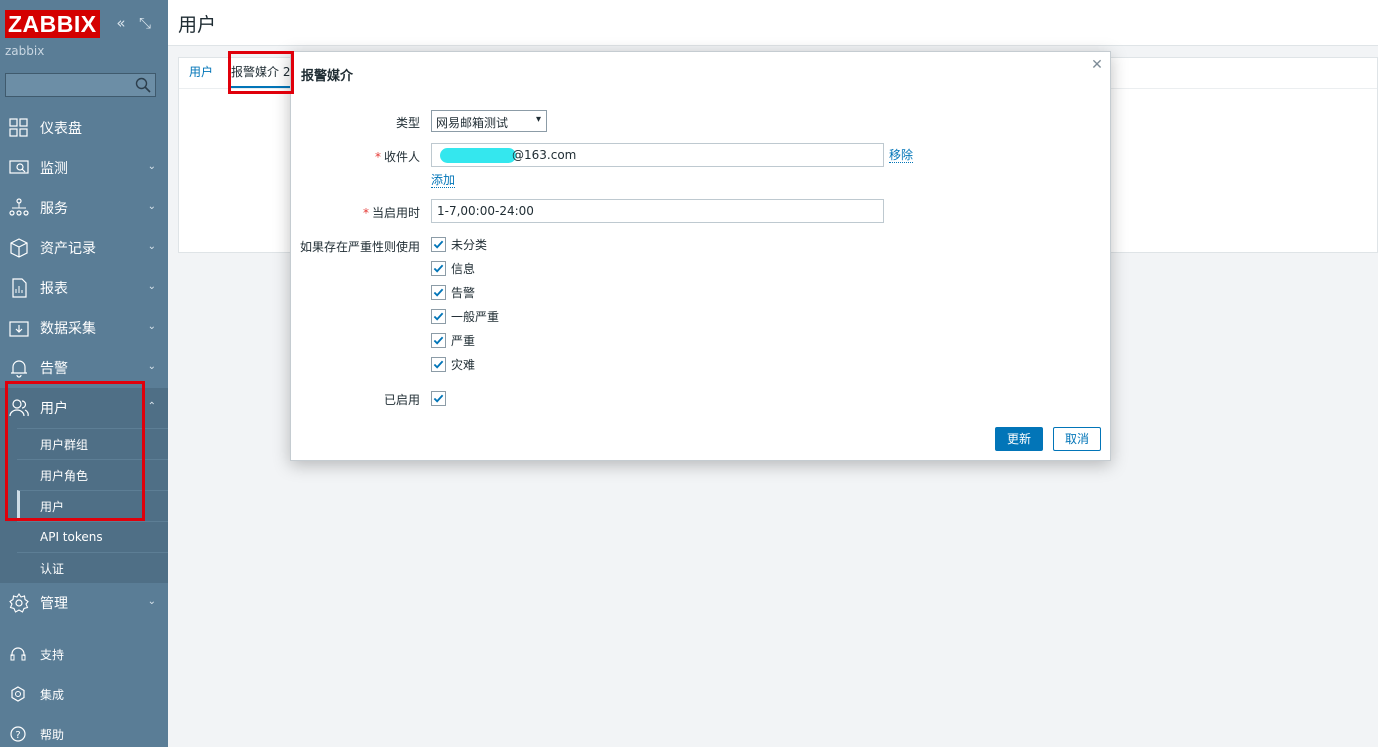  Describe the element at coordinates (54, 604) in the screenshot. I see `menu-label: 管理` at that location.